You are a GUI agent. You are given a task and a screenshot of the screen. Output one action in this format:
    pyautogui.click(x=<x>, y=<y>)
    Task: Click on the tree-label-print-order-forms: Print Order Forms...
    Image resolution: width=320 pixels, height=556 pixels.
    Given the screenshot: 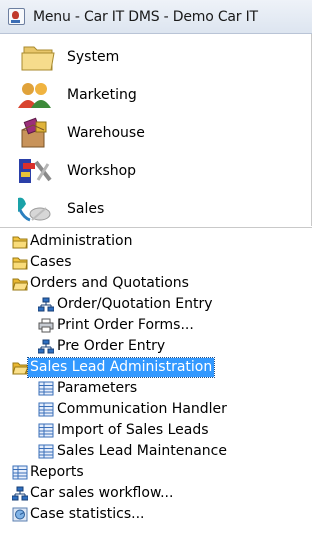 What is the action you would take?
    pyautogui.click(x=125, y=325)
    